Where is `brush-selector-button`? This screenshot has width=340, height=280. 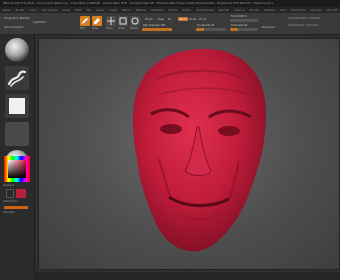
brush-selector-button is located at coordinates (17, 50).